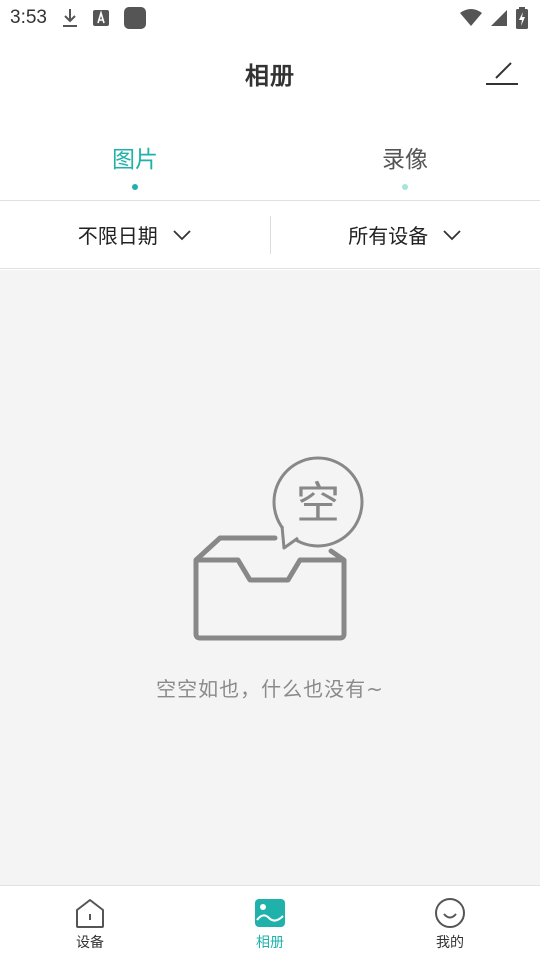 Image resolution: width=540 pixels, height=960 pixels. Describe the element at coordinates (270, 75) in the screenshot. I see `page-title: 相册` at that location.